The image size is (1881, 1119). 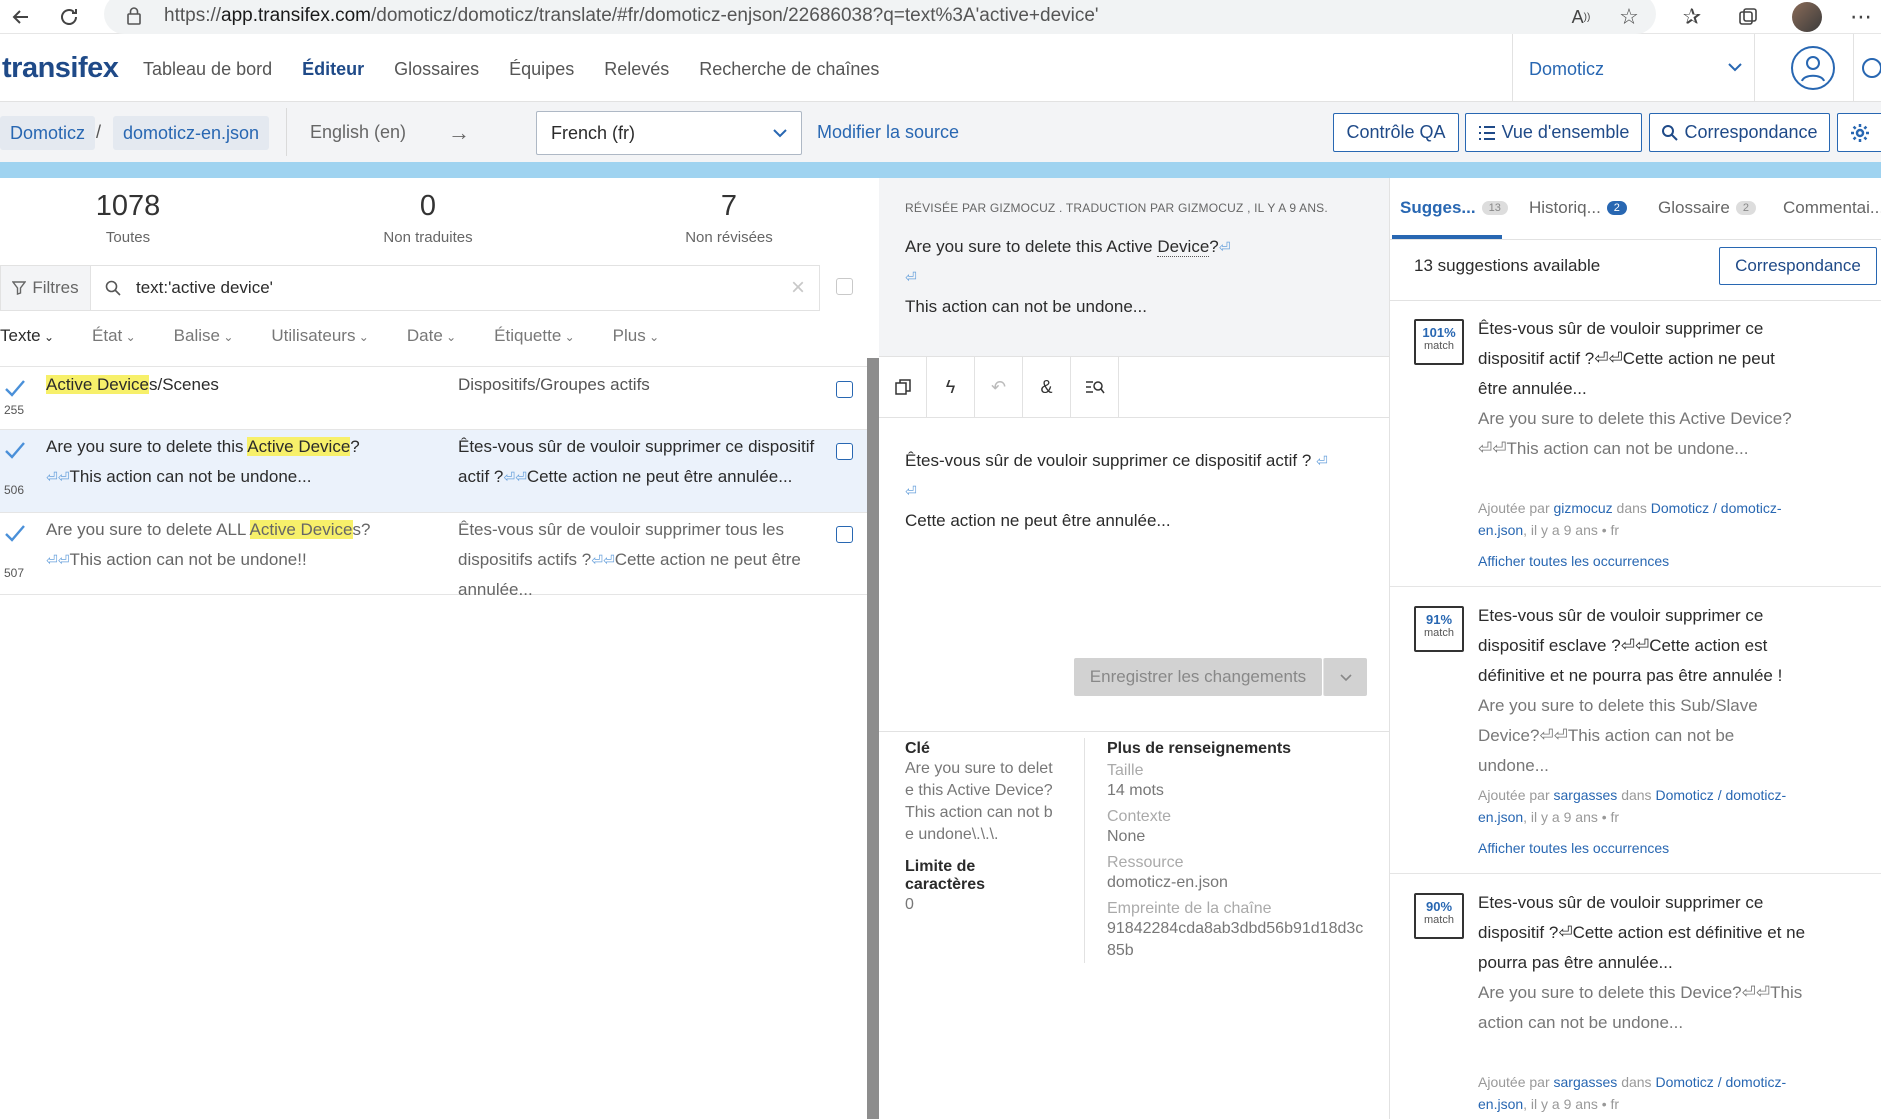 What do you see at coordinates (1183, 247) in the screenshot?
I see `glossary-term: Device` at bounding box center [1183, 247].